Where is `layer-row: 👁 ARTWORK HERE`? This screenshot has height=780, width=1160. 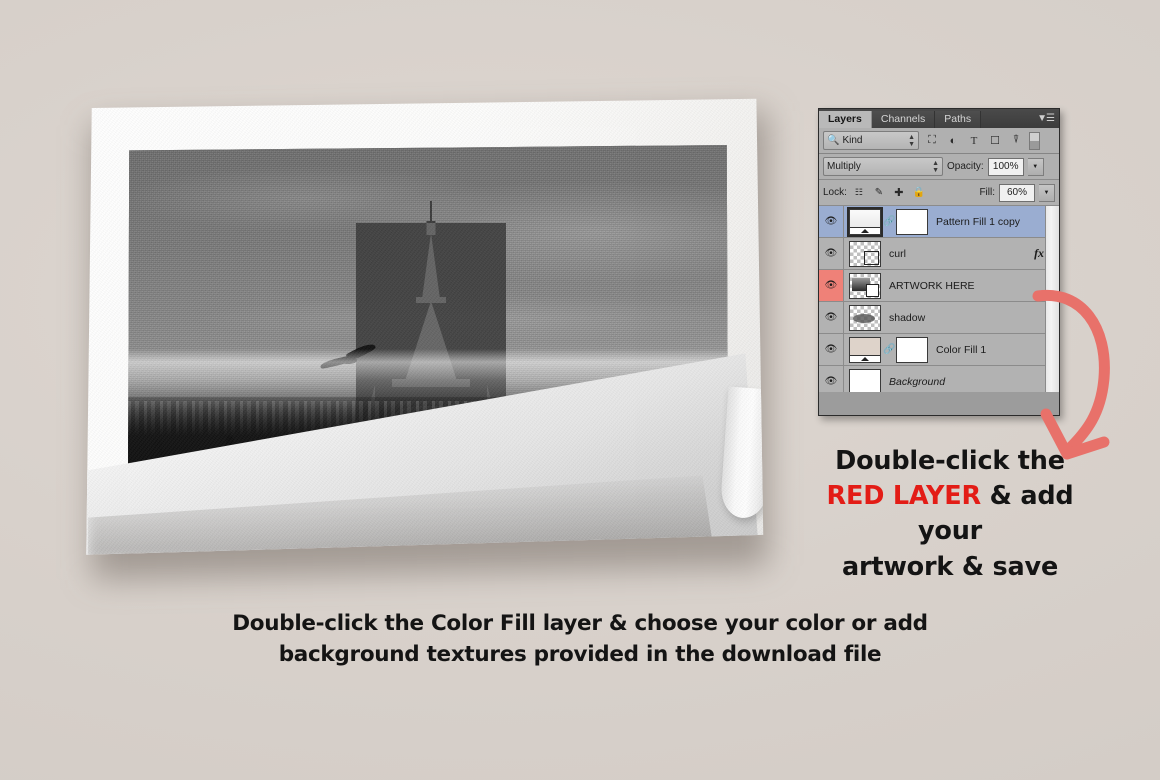
layer-row: 👁 ARTWORK HERE is located at coordinates (939, 286).